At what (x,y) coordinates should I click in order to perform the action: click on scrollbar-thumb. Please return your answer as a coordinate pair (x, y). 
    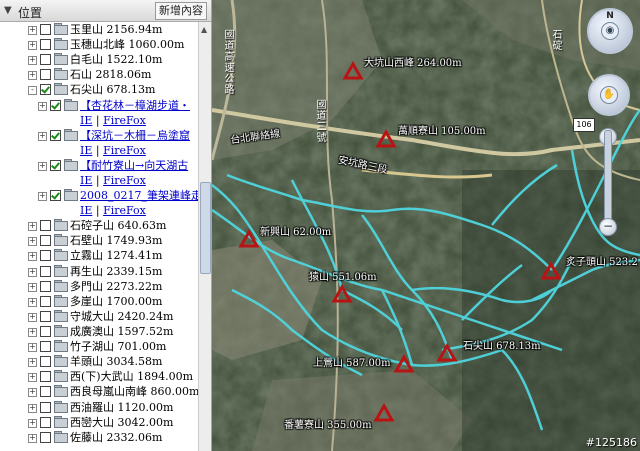
    Looking at the image, I should click on (205, 228).